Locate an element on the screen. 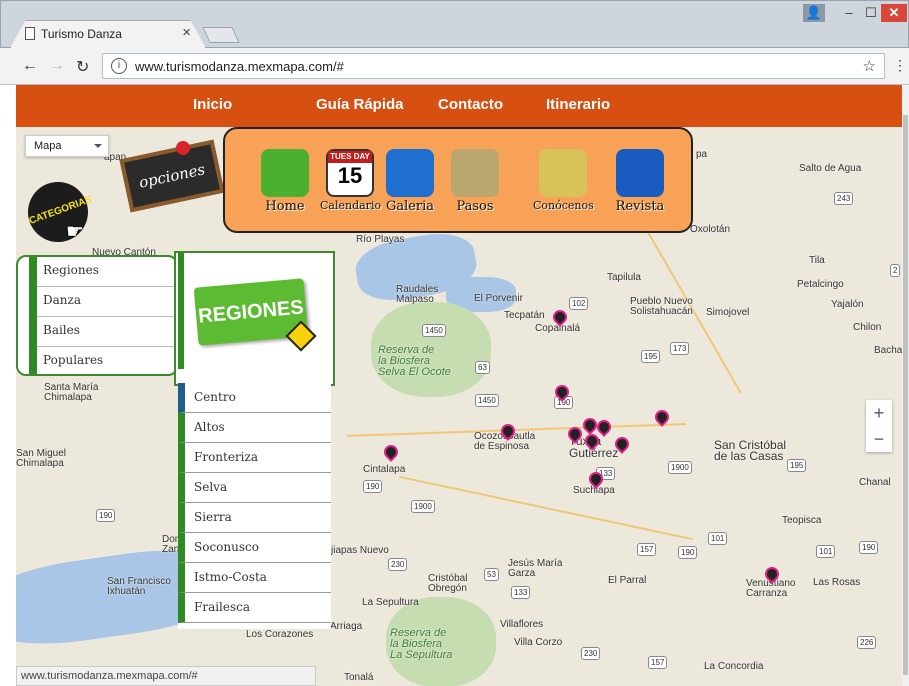 The height and width of the screenshot is (686, 909). category-bailes: Bailes is located at coordinates (107, 332).